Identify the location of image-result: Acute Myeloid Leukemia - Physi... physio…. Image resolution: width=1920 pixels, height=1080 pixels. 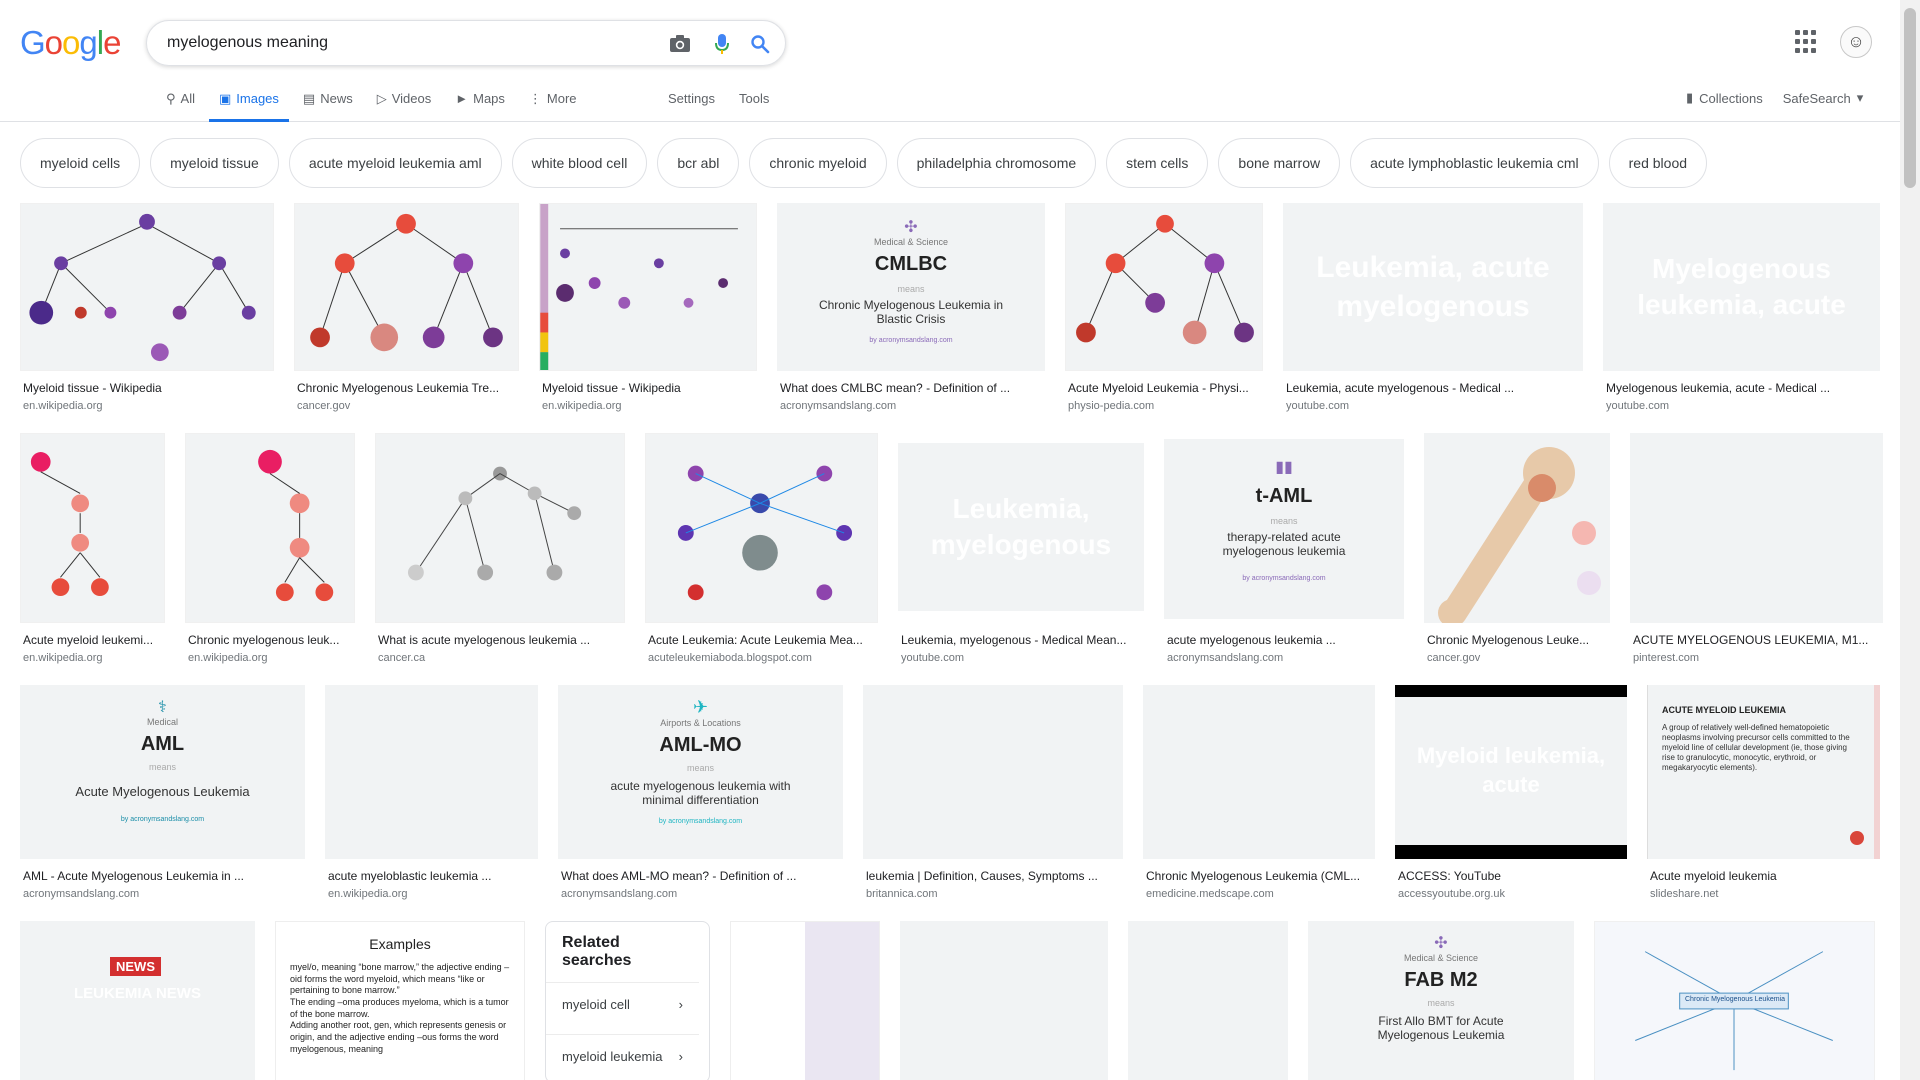
(1164, 307).